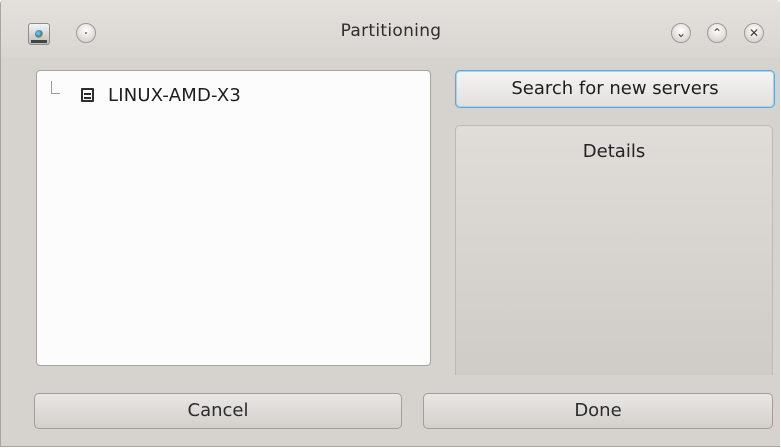  I want to click on chevron-down-icon: ⌄, so click(681, 33).